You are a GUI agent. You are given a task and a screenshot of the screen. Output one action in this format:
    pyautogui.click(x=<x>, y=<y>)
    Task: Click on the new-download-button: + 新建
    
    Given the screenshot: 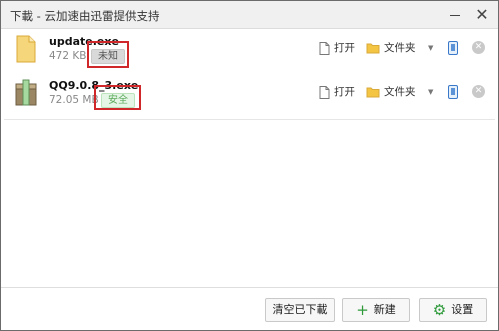 What is the action you would take?
    pyautogui.click(x=376, y=310)
    